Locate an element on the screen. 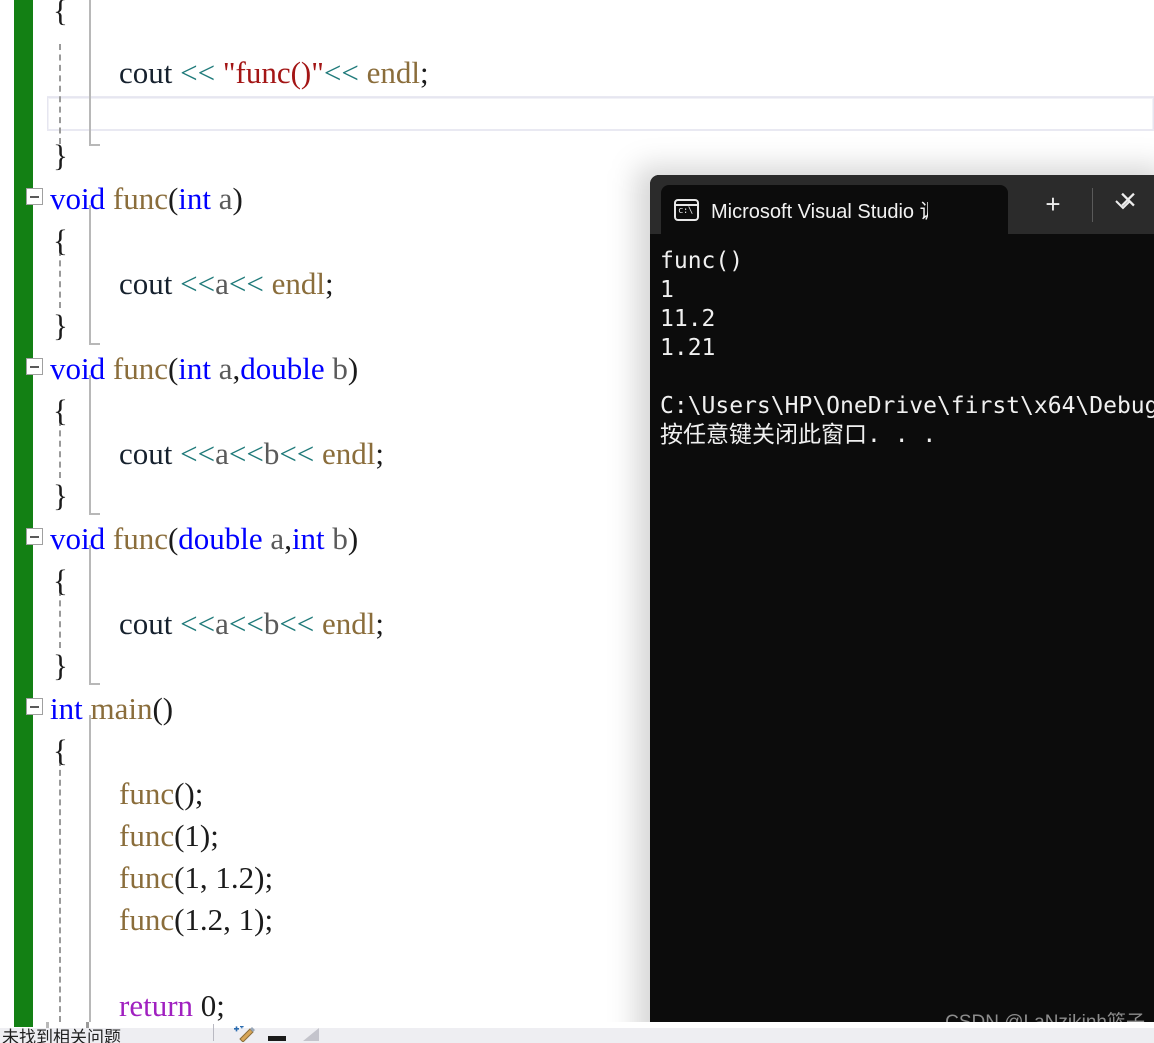  code-line-19: func(); is located at coordinates (161, 793).